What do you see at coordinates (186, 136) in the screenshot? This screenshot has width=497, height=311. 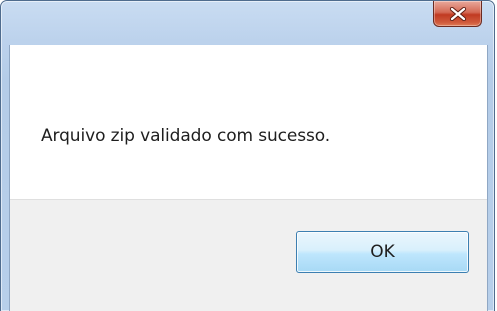 I see `dialog-message: Arquivo zip validado com sucesso.` at bounding box center [186, 136].